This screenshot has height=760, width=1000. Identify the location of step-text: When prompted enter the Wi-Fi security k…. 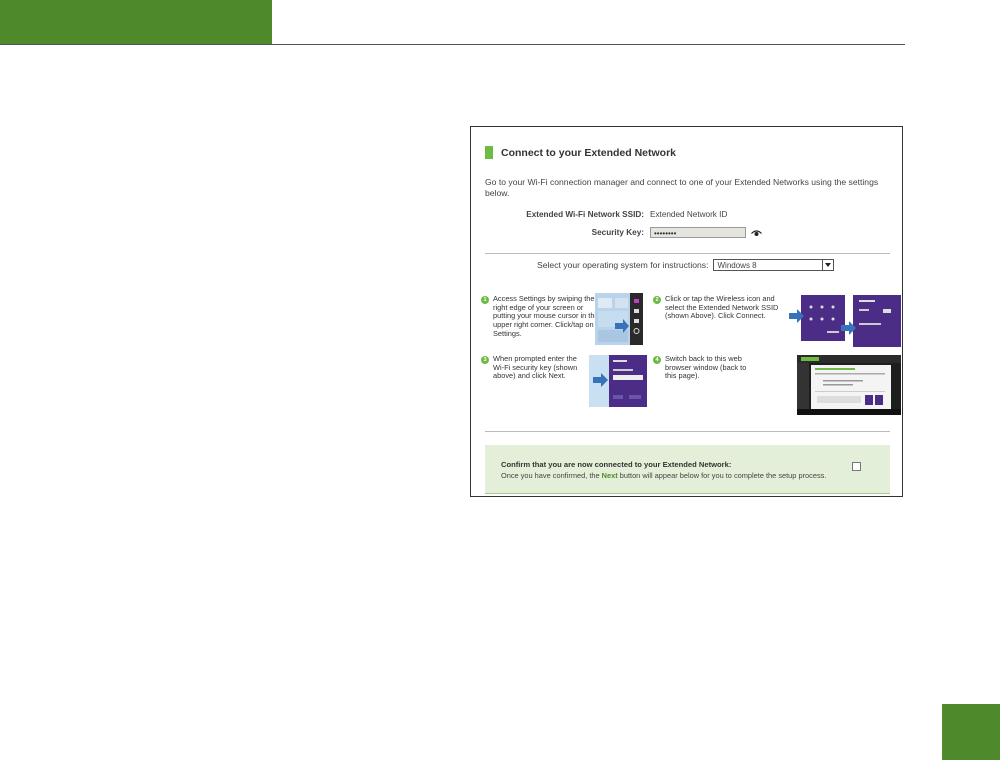
(535, 367).